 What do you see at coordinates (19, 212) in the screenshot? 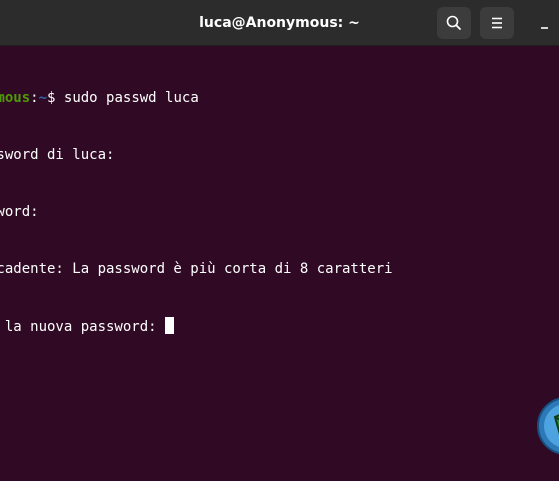
I see `output-line: sword:` at bounding box center [19, 212].